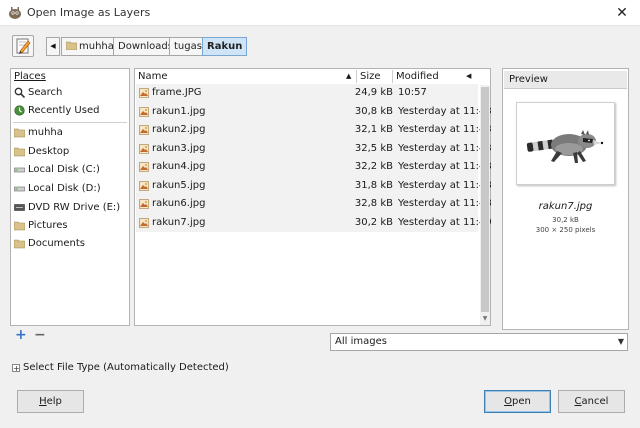 The width and height of the screenshot is (640, 428). What do you see at coordinates (373, 92) in the screenshot?
I see `file-size: 24,9 kB` at bounding box center [373, 92].